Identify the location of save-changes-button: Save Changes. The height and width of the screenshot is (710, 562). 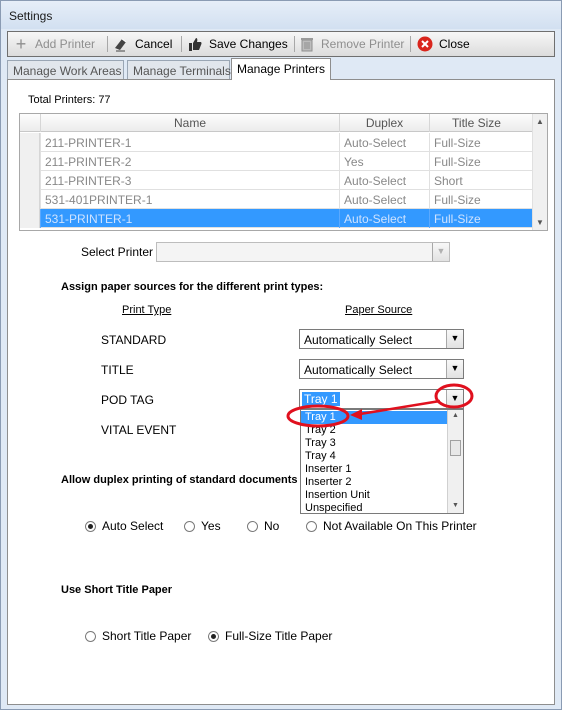
(237, 44).